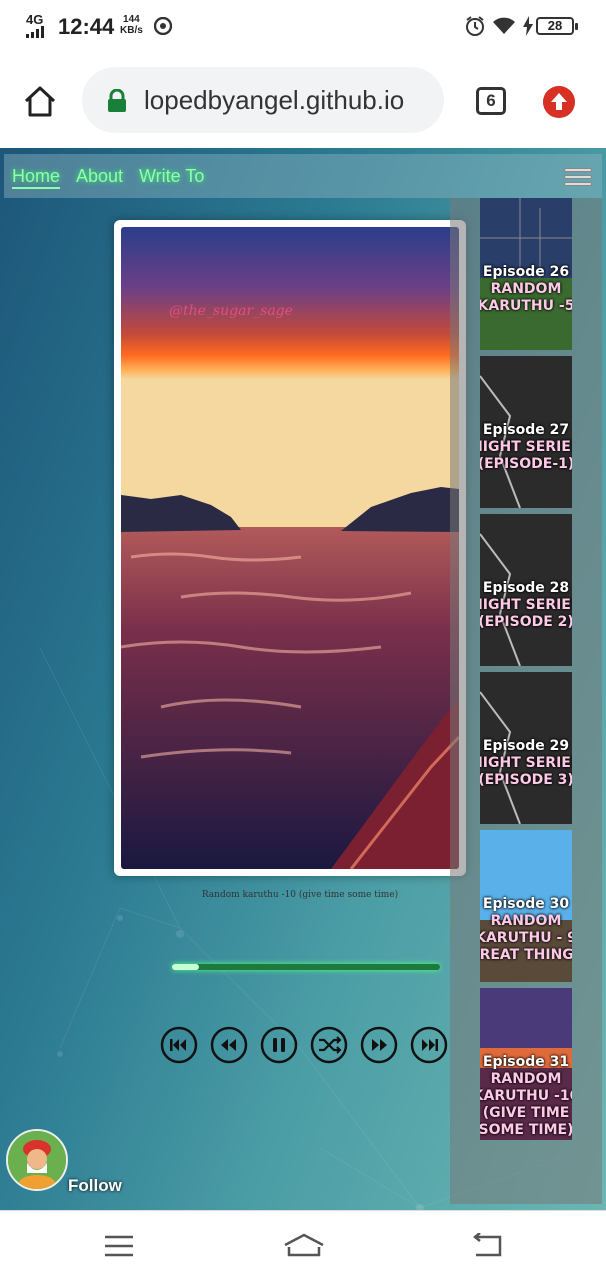 The width and height of the screenshot is (606, 1281). Describe the element at coordinates (557, 26) in the screenshot. I see `battery-icon: 28` at that location.